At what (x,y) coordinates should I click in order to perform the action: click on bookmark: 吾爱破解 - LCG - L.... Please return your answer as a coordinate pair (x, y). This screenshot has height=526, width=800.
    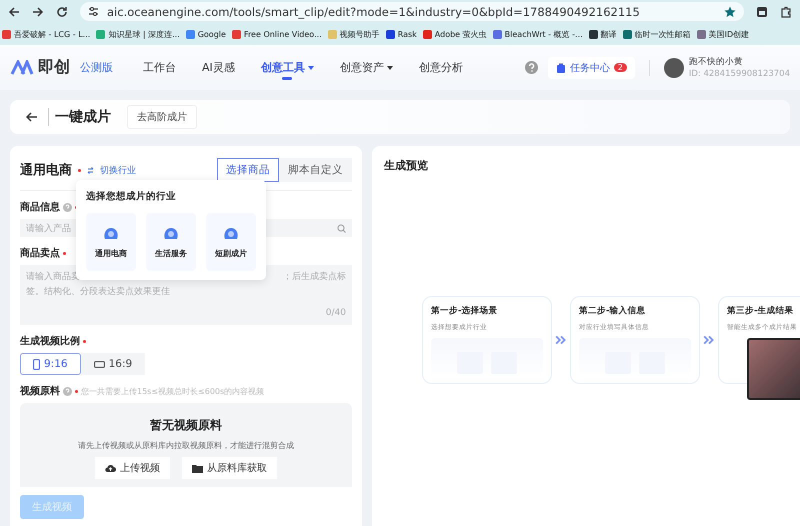
    Looking at the image, I should click on (46, 34).